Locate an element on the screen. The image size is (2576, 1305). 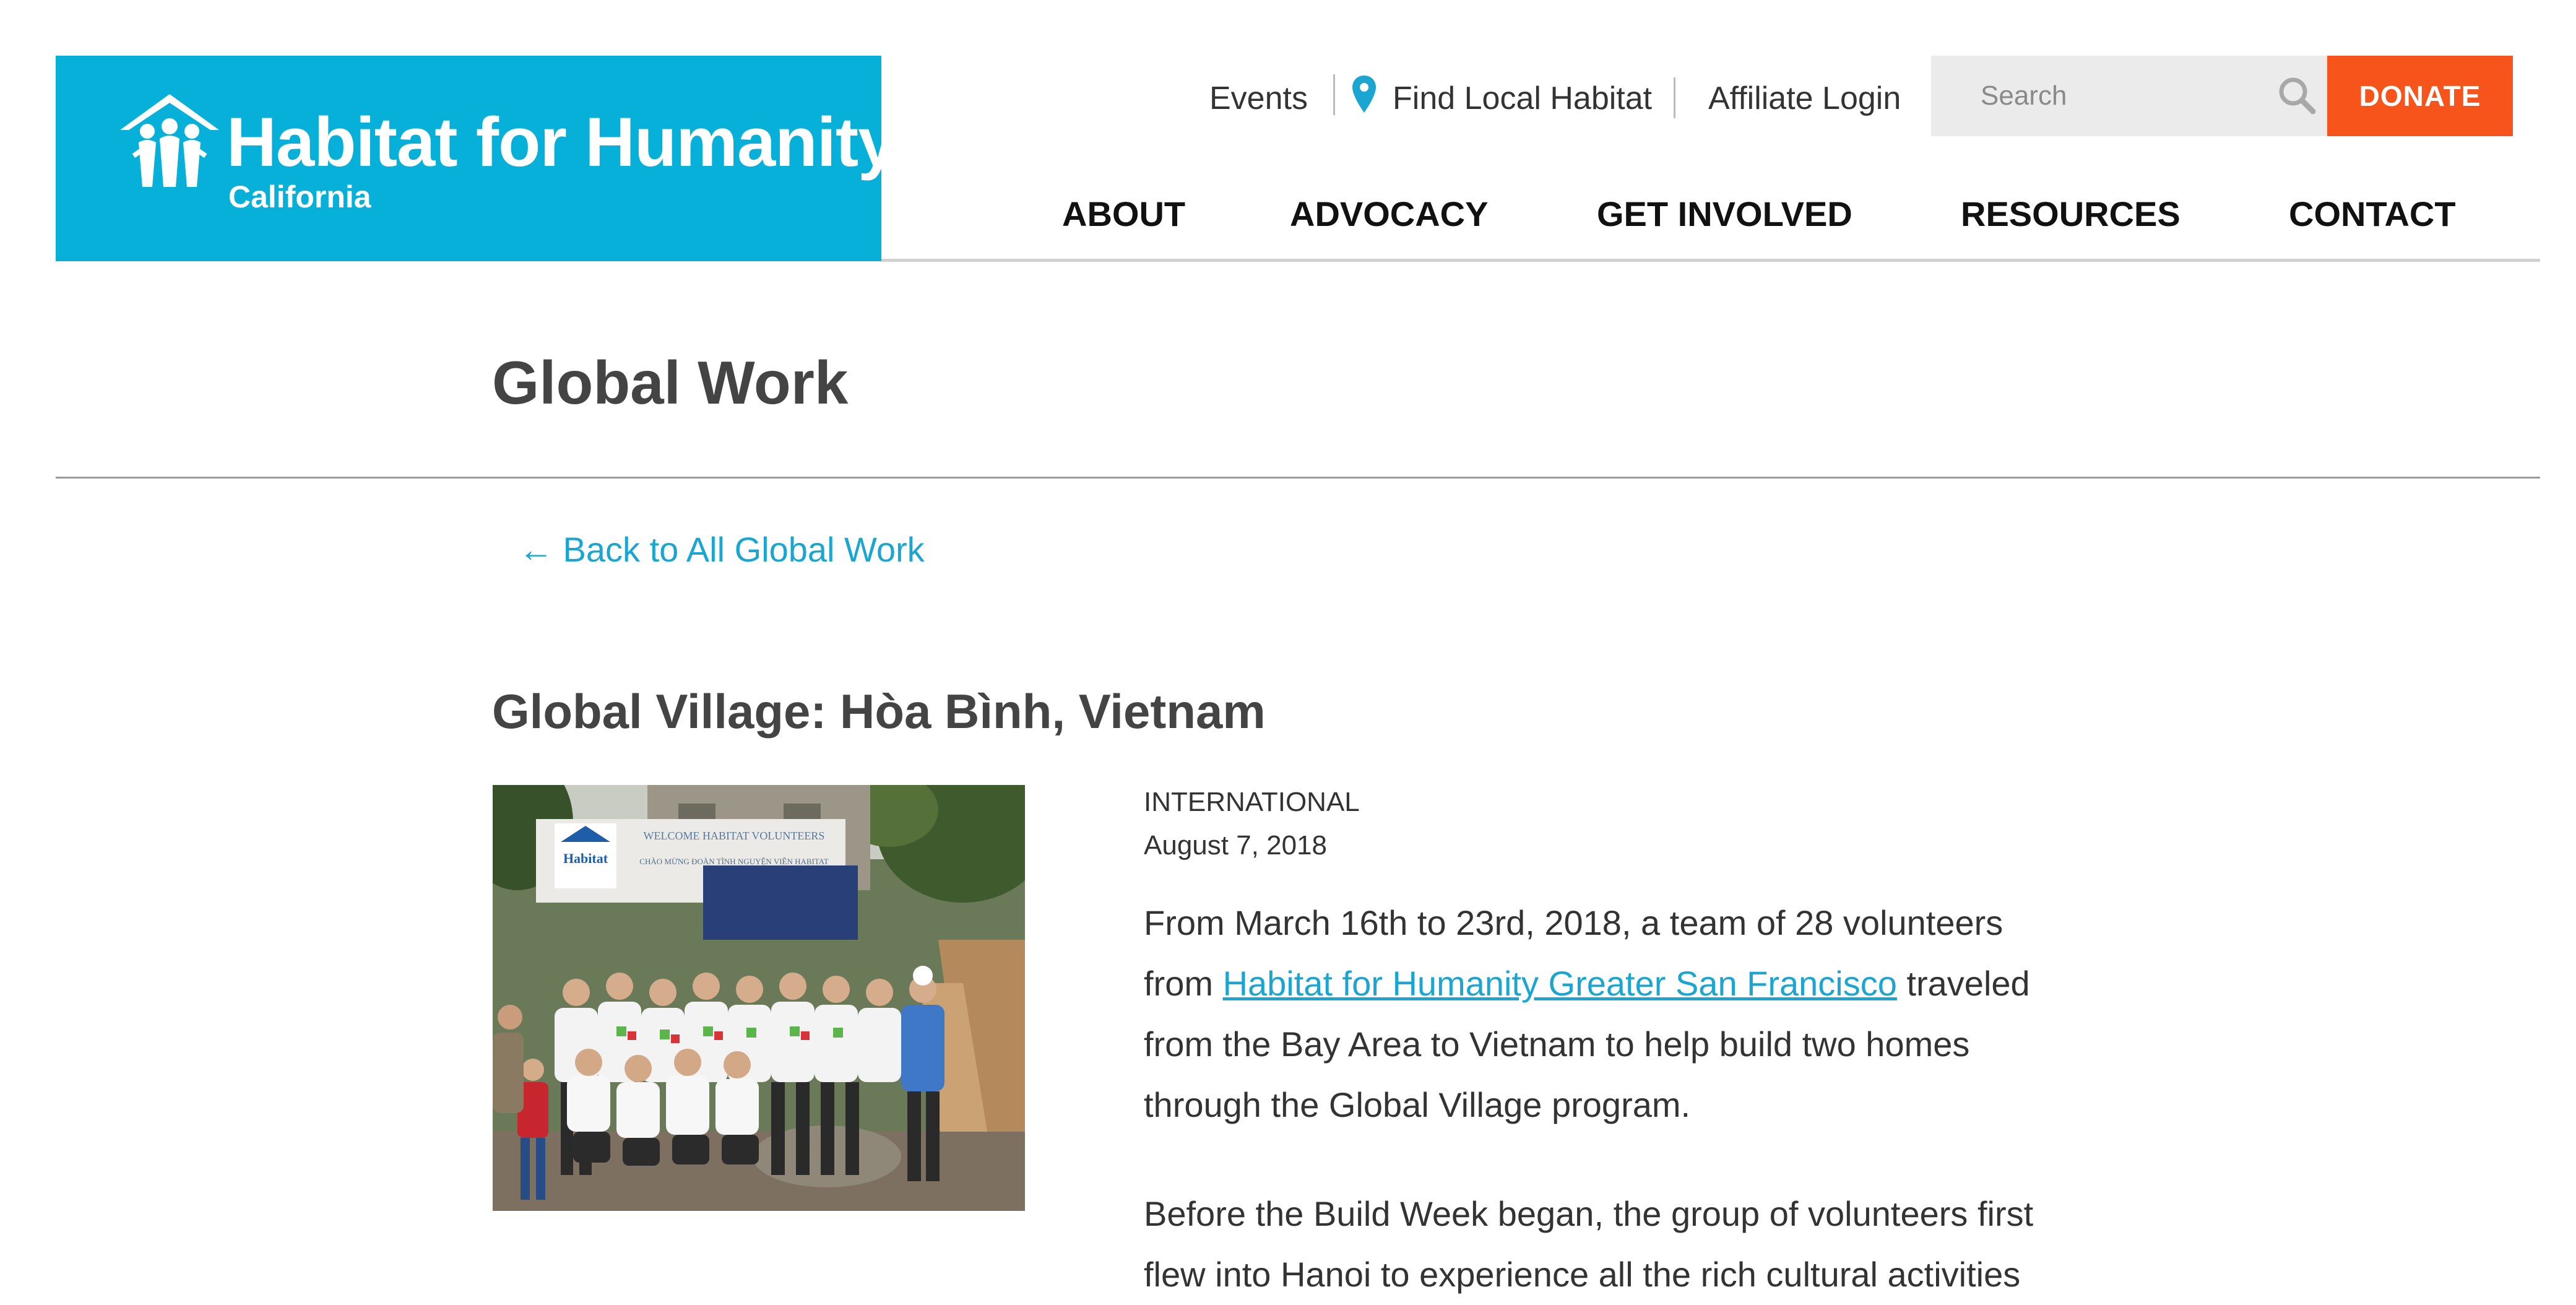
header-divider is located at coordinates (1710, 260).